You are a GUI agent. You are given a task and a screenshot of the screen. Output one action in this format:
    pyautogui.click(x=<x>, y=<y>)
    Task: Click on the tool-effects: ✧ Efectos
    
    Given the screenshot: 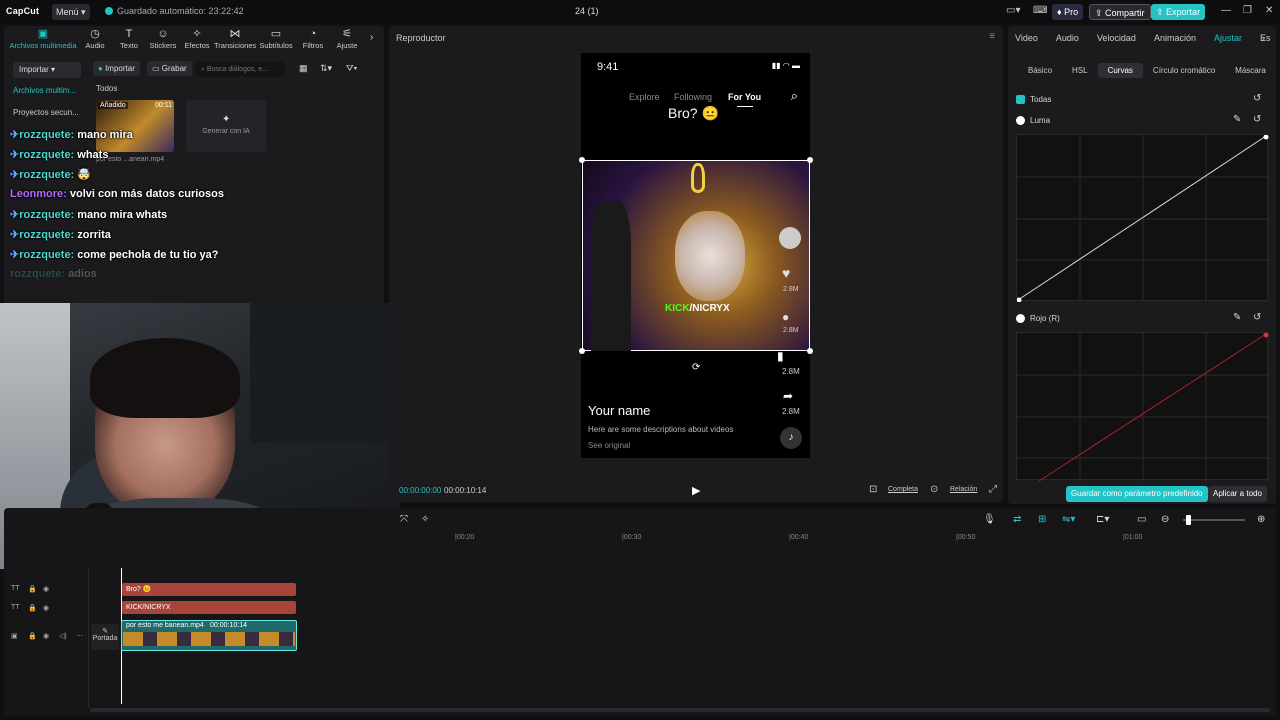 What is the action you would take?
    pyautogui.click(x=197, y=39)
    